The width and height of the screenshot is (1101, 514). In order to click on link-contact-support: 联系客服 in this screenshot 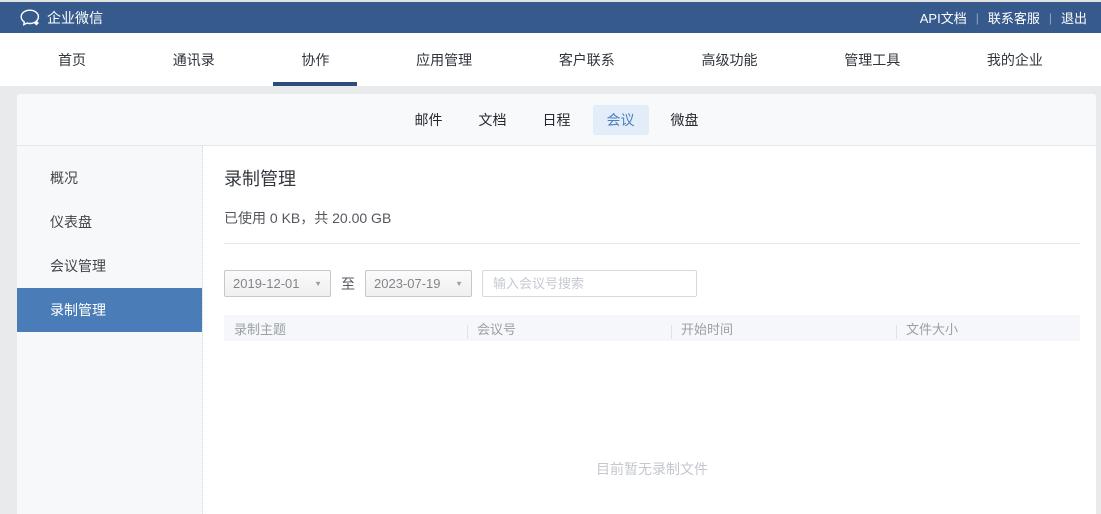, I will do `click(1014, 17)`.